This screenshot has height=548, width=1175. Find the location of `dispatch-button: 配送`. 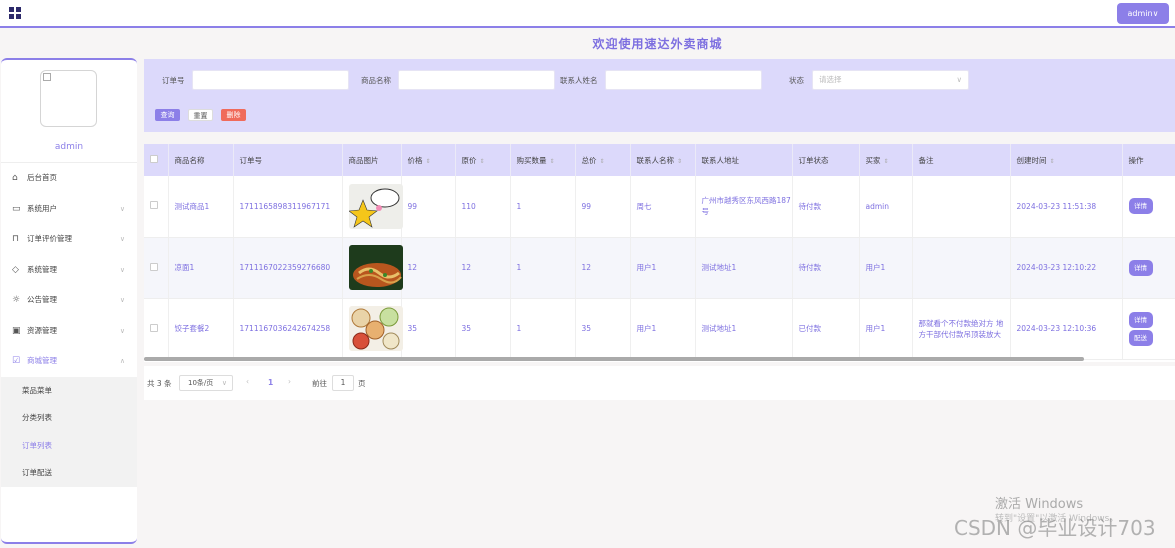

dispatch-button: 配送 is located at coordinates (1140, 337).